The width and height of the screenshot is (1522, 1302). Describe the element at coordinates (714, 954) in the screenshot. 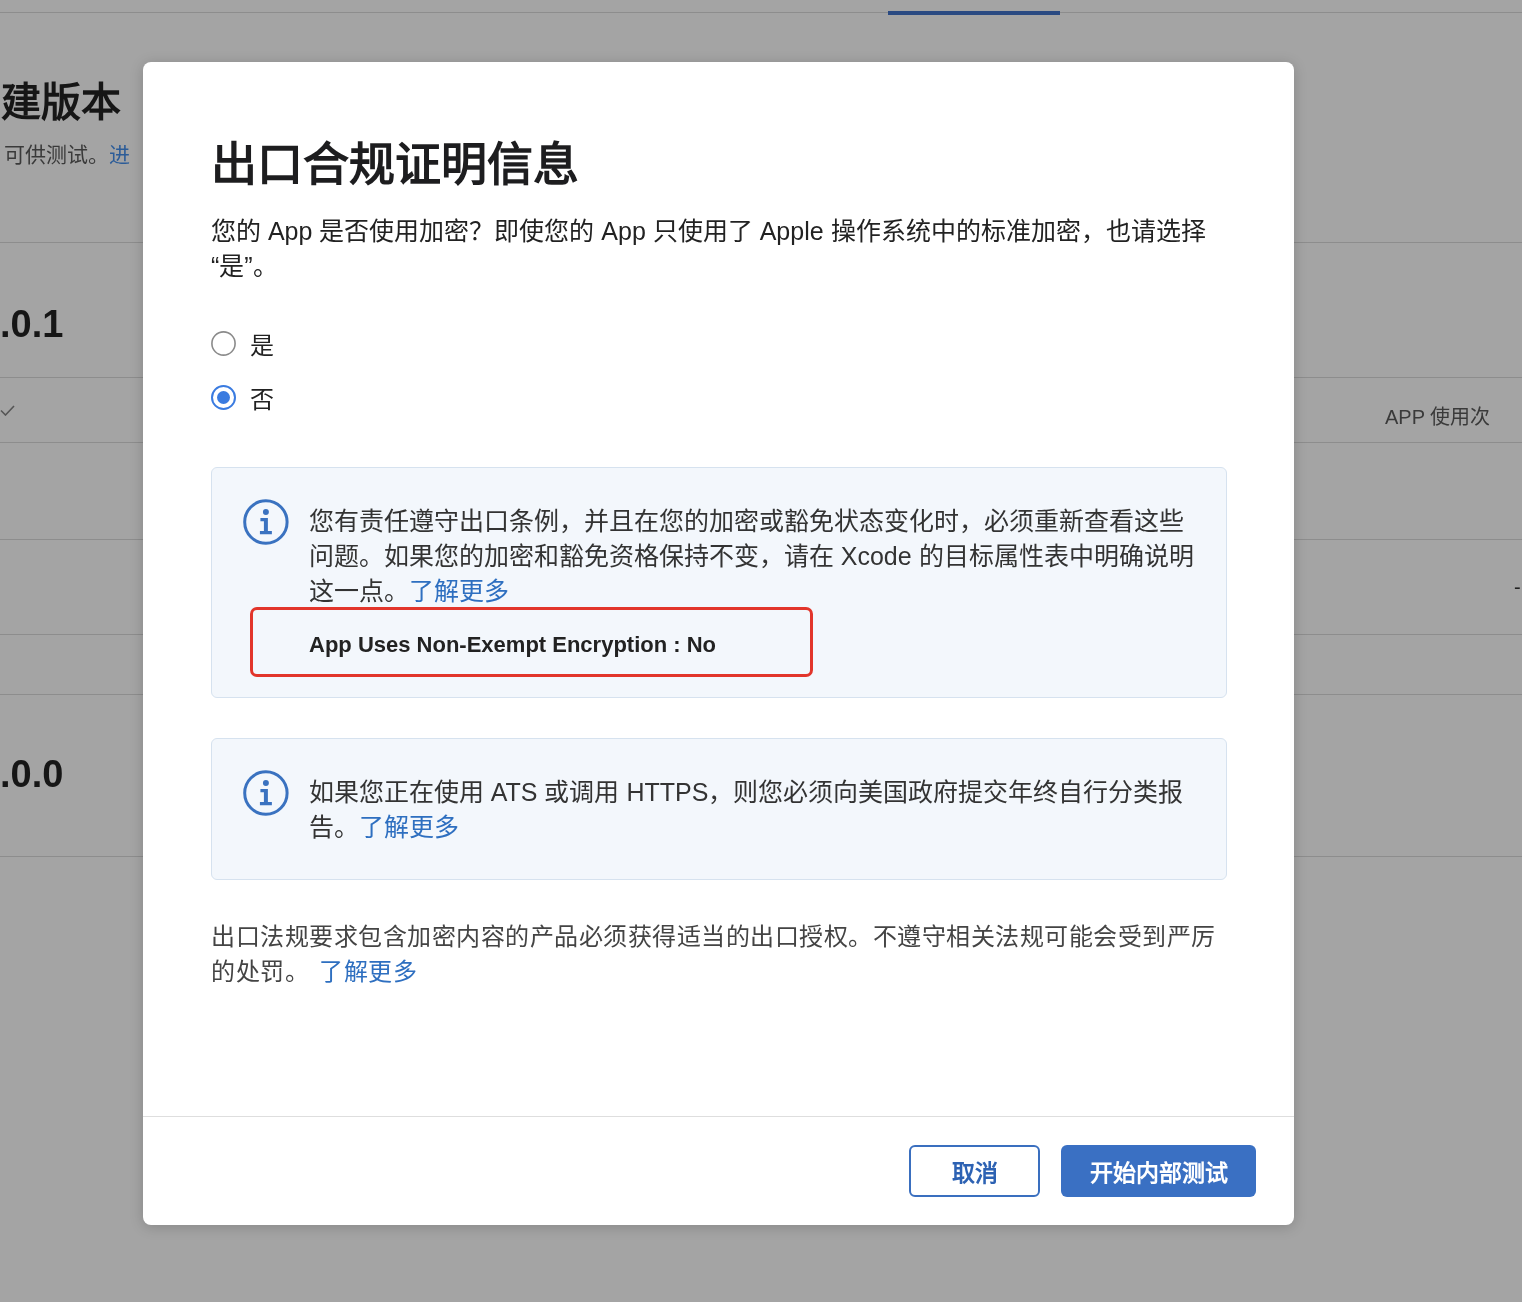

I see `footnote-text: 出口法规要求包含加密内容的产品必须获得适当的出口授权。不遵守相关法规可能会受到严厉的处罚。 了解更多` at that location.